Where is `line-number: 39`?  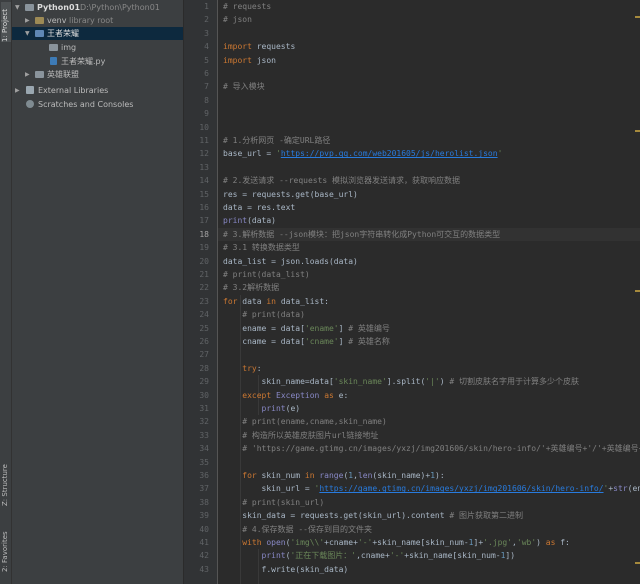
line-number: 39 is located at coordinates (204, 516).